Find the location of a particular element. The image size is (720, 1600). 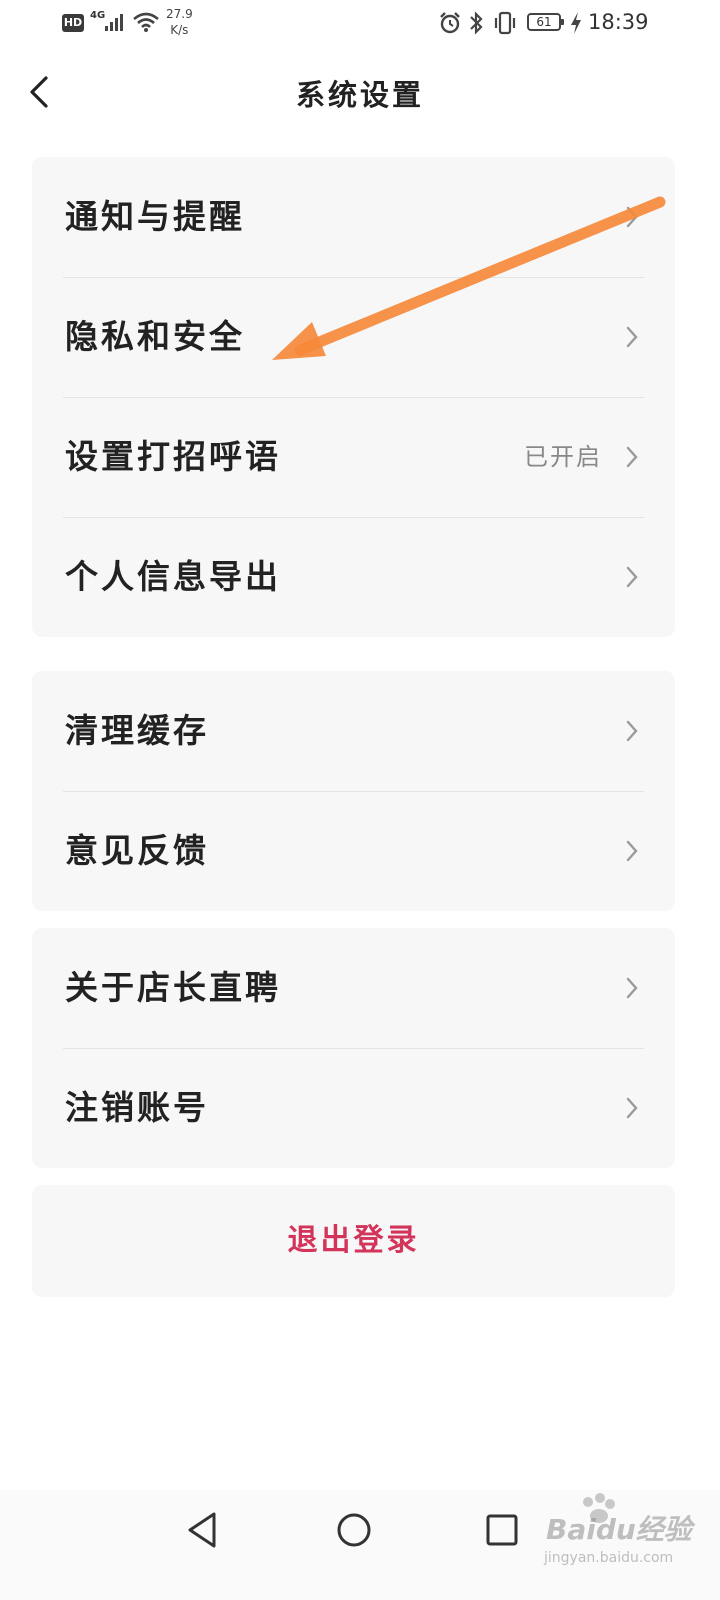

logout-card: 退出登录 is located at coordinates (353, 1241).